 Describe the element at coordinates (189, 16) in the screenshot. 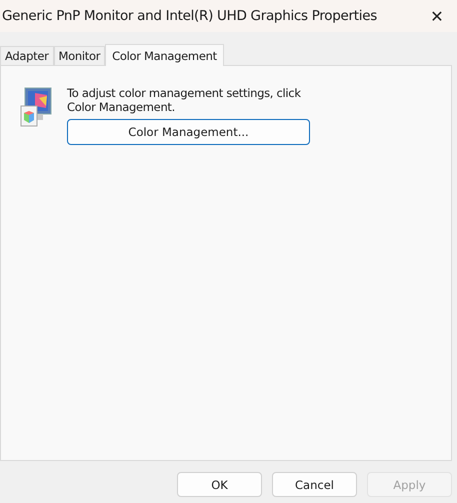

I see `window-title: Generic PnP Monitor and Intel(R) UHD Graphics Properties` at that location.